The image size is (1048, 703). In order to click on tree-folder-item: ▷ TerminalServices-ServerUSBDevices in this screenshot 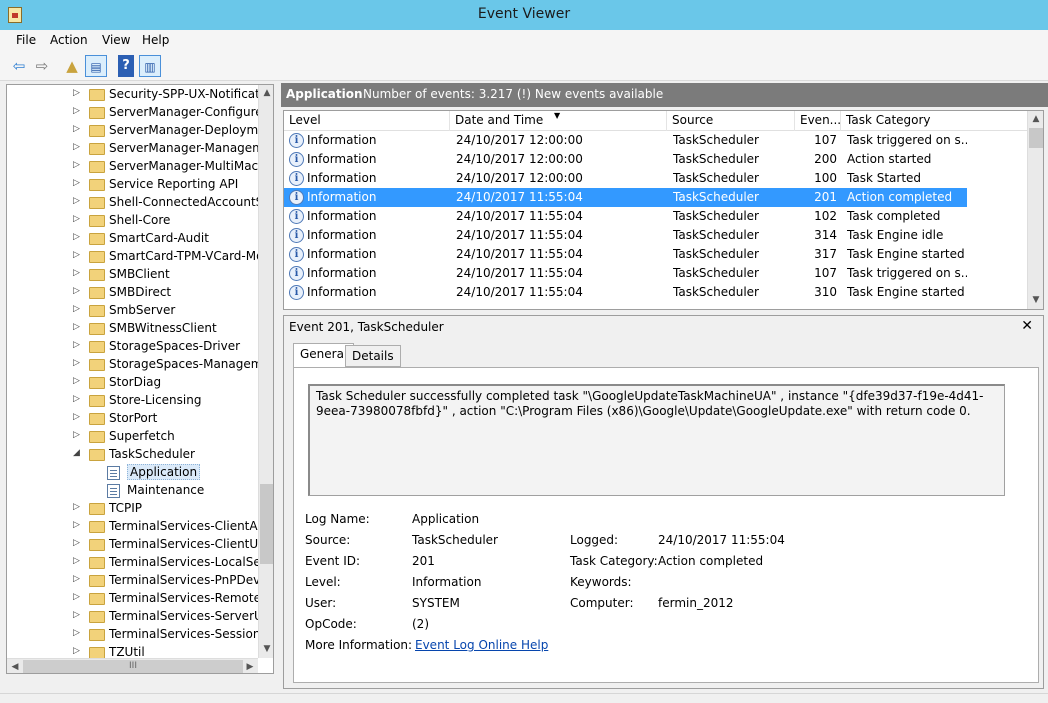, I will do `click(133, 617)`.